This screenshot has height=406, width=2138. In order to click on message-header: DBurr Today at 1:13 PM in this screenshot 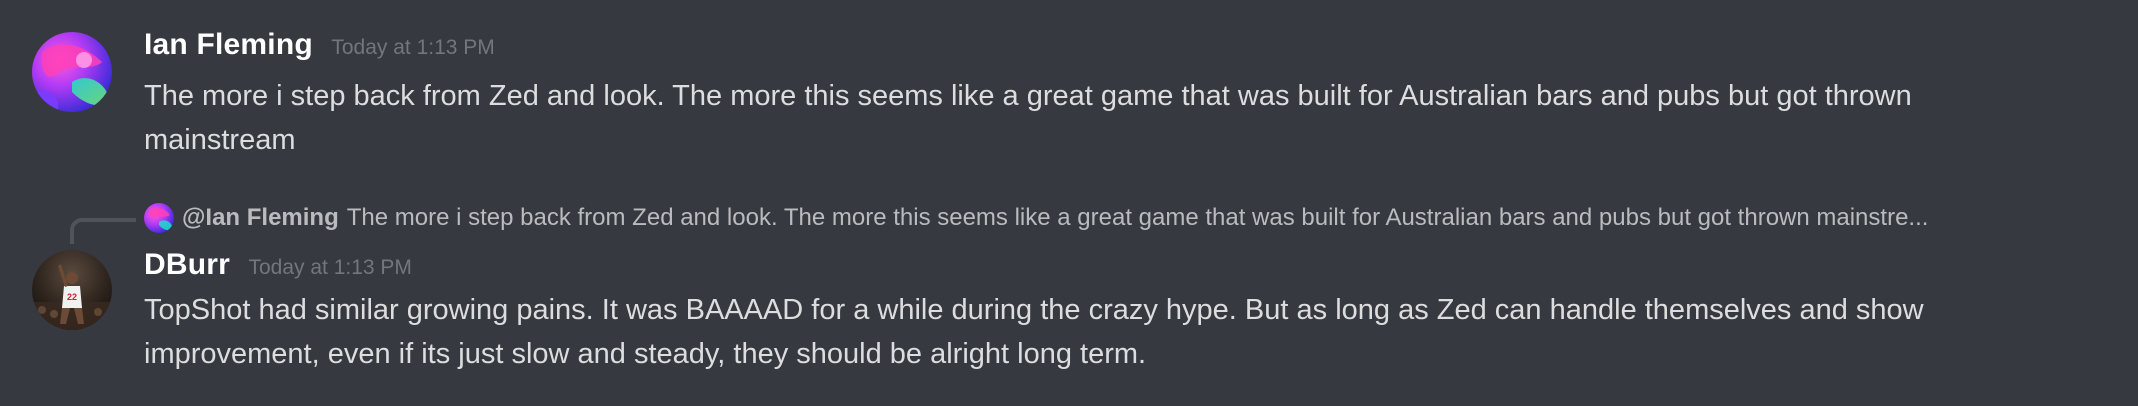, I will do `click(278, 265)`.